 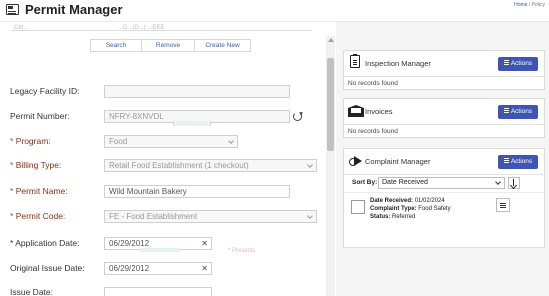 I want to click on panel-title: Inspection Manager, so click(x=398, y=63).